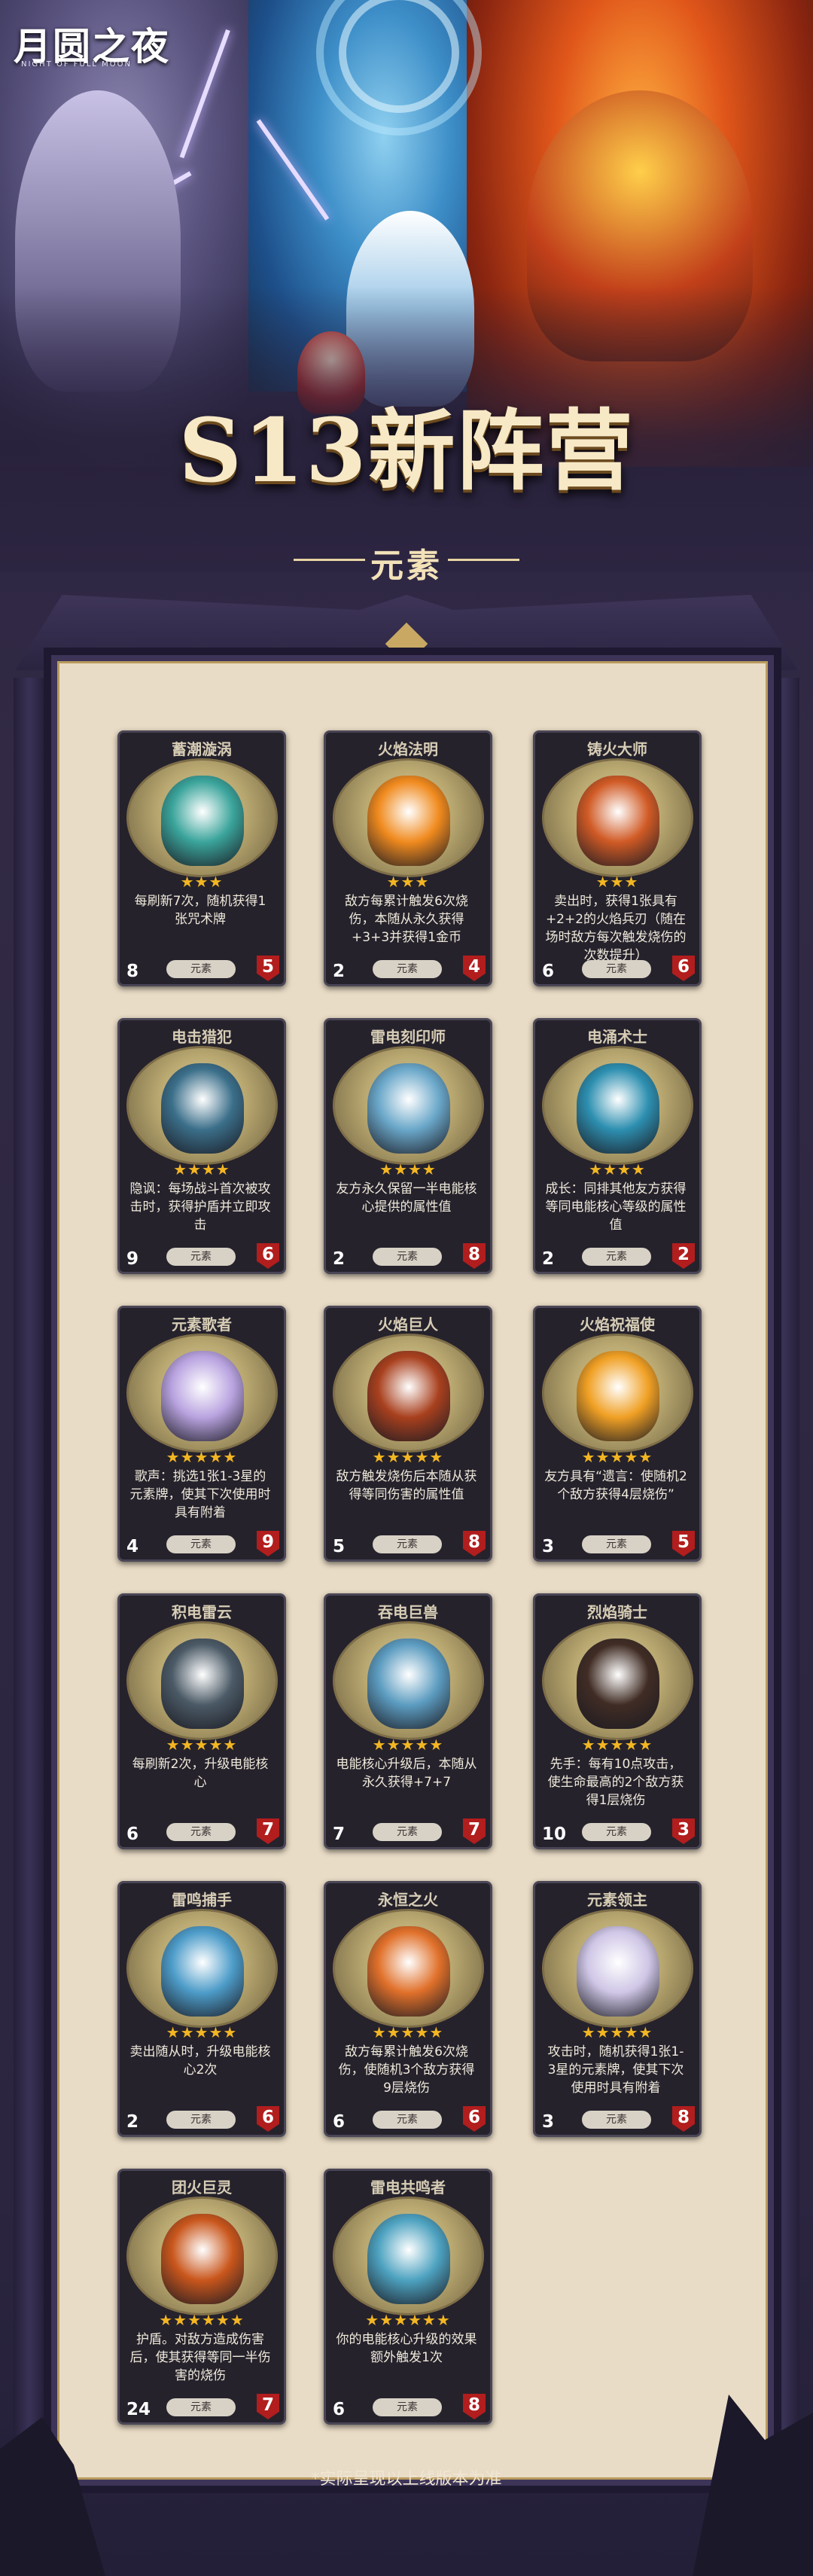  I want to click on card-description: 成长：同排其他友方获得等同电能核心等级的属性值, so click(616, 1207).